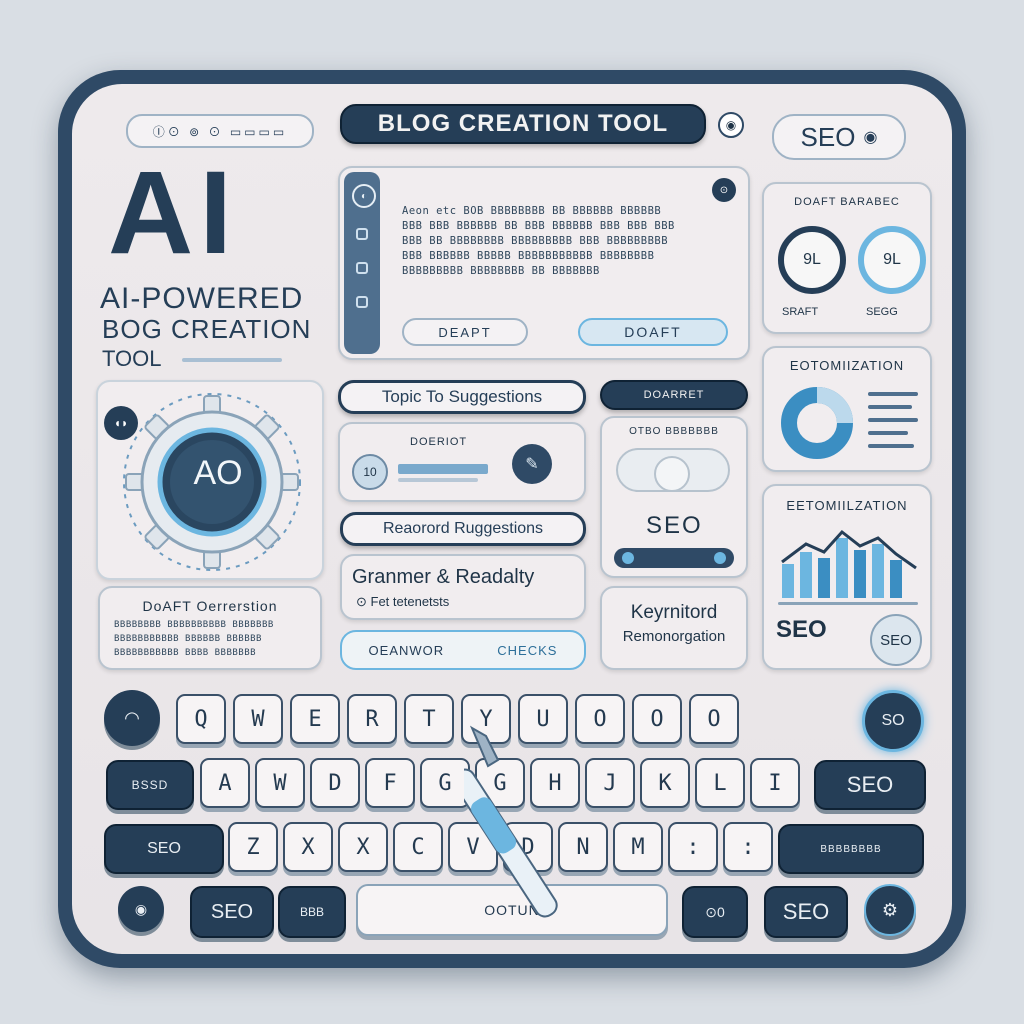 The image size is (1024, 1024). I want to click on hero-underline, so click(232, 360).